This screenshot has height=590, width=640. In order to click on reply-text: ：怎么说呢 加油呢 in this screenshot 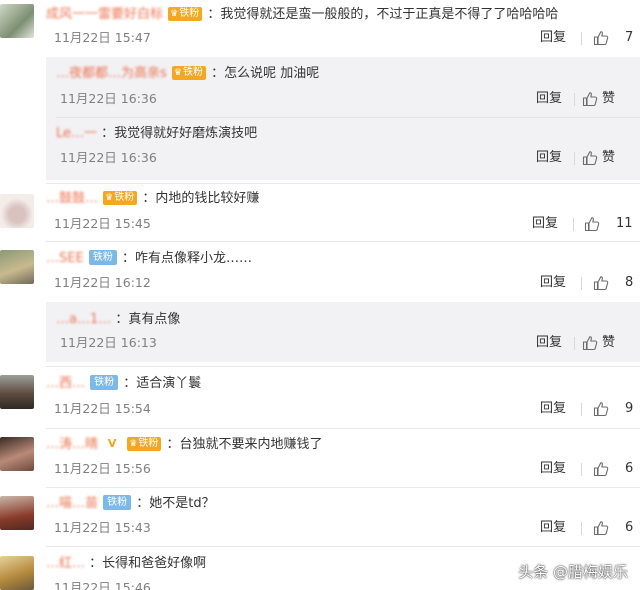, I will do `click(265, 73)`.